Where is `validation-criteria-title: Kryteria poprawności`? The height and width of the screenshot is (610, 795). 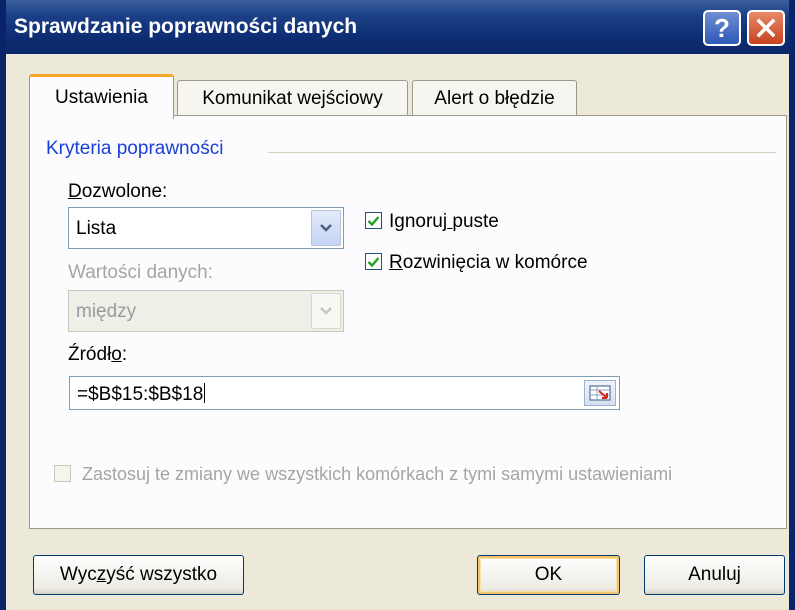
validation-criteria-title: Kryteria poprawności is located at coordinates (135, 148).